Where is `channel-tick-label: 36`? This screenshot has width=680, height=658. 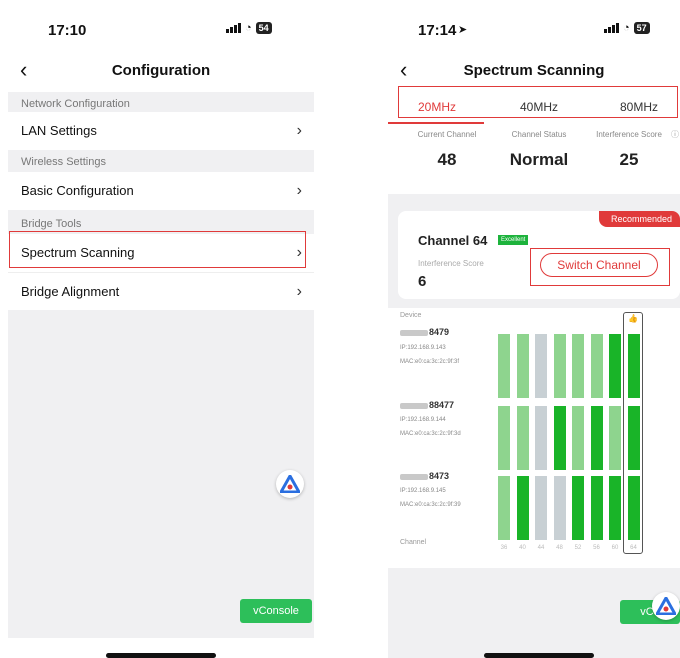 channel-tick-label: 36 is located at coordinates (504, 548).